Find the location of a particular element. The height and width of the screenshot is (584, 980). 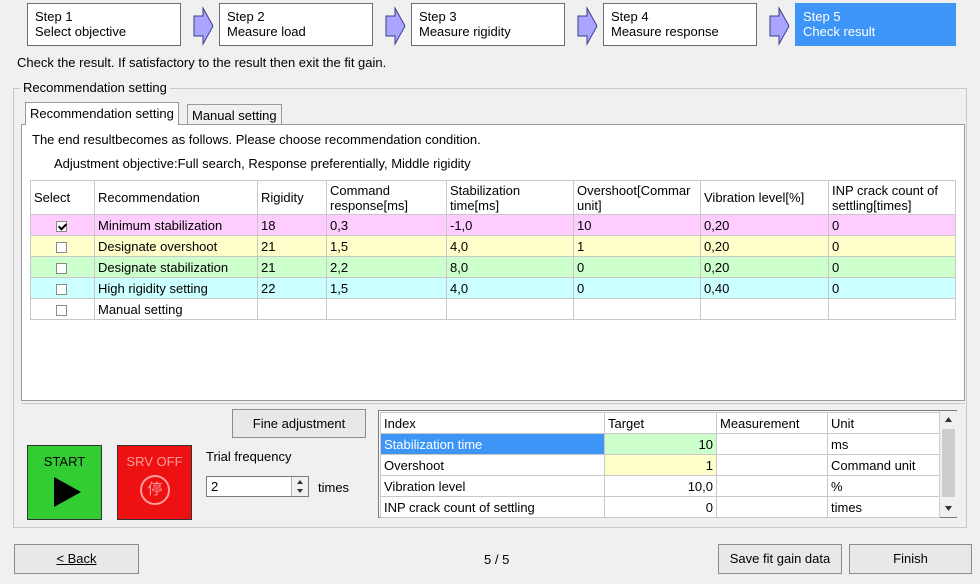

recommendation-cell: Manual setting is located at coordinates (176, 309).